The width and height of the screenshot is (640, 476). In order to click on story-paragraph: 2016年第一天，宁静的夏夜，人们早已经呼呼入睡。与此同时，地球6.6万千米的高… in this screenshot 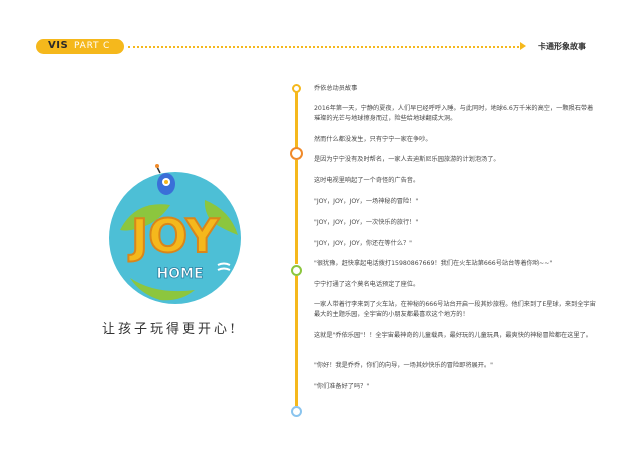, I will do `click(454, 113)`.